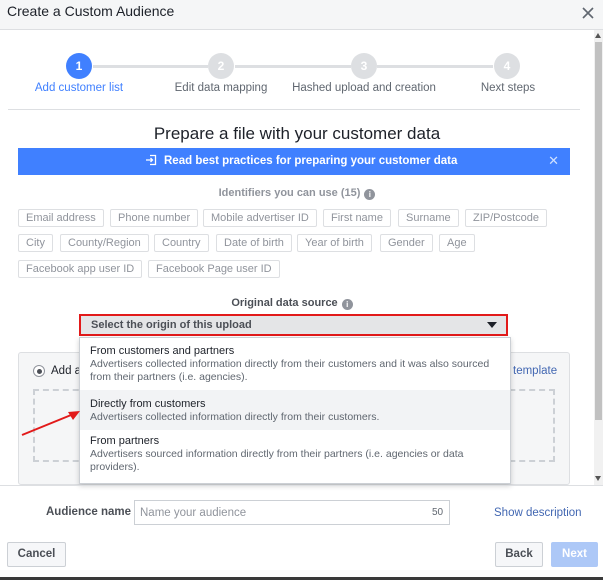 This screenshot has height=580, width=603. I want to click on data-source-label: Original data source i, so click(292, 303).